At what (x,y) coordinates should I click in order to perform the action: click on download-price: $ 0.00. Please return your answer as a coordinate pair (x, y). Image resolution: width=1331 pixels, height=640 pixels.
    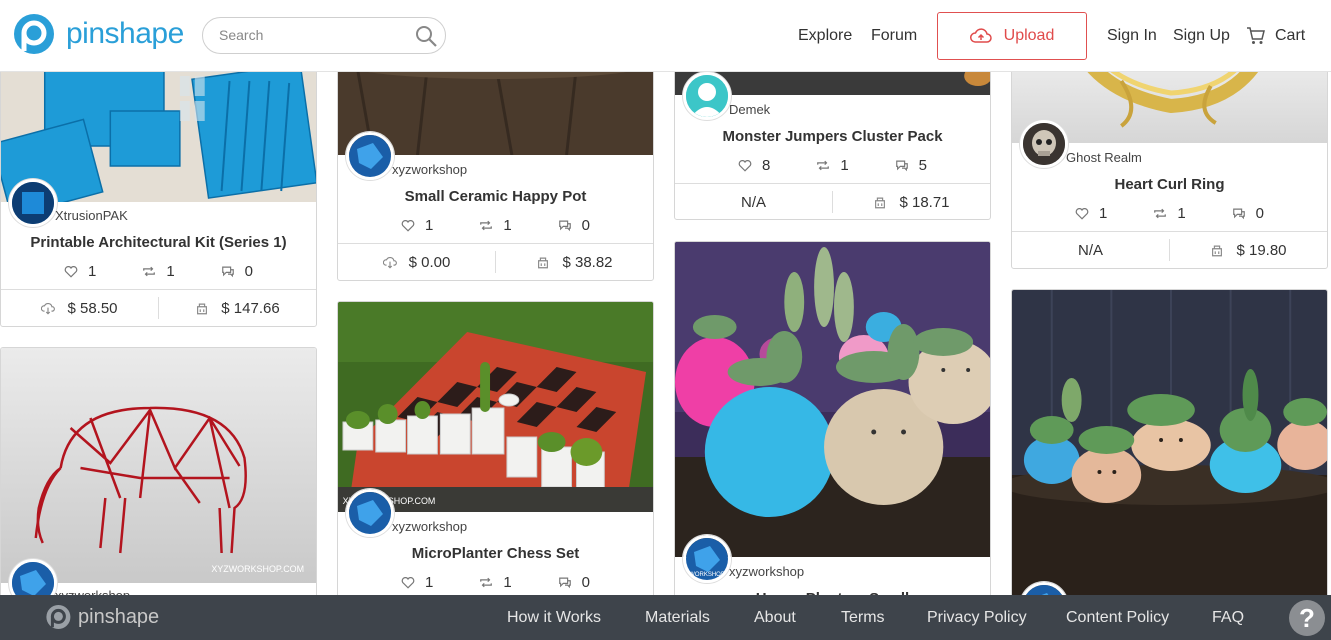
    Looking at the image, I should click on (416, 262).